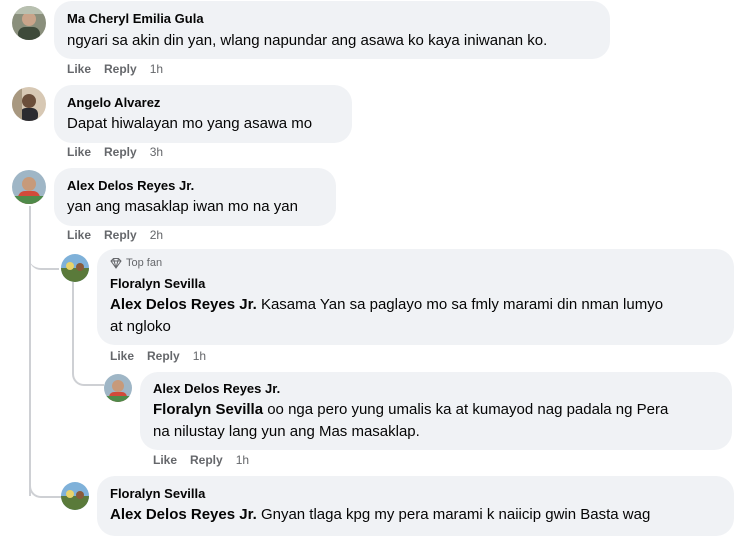 This screenshot has width=750, height=536. I want to click on top-fan-badge: Top fan, so click(136, 263).